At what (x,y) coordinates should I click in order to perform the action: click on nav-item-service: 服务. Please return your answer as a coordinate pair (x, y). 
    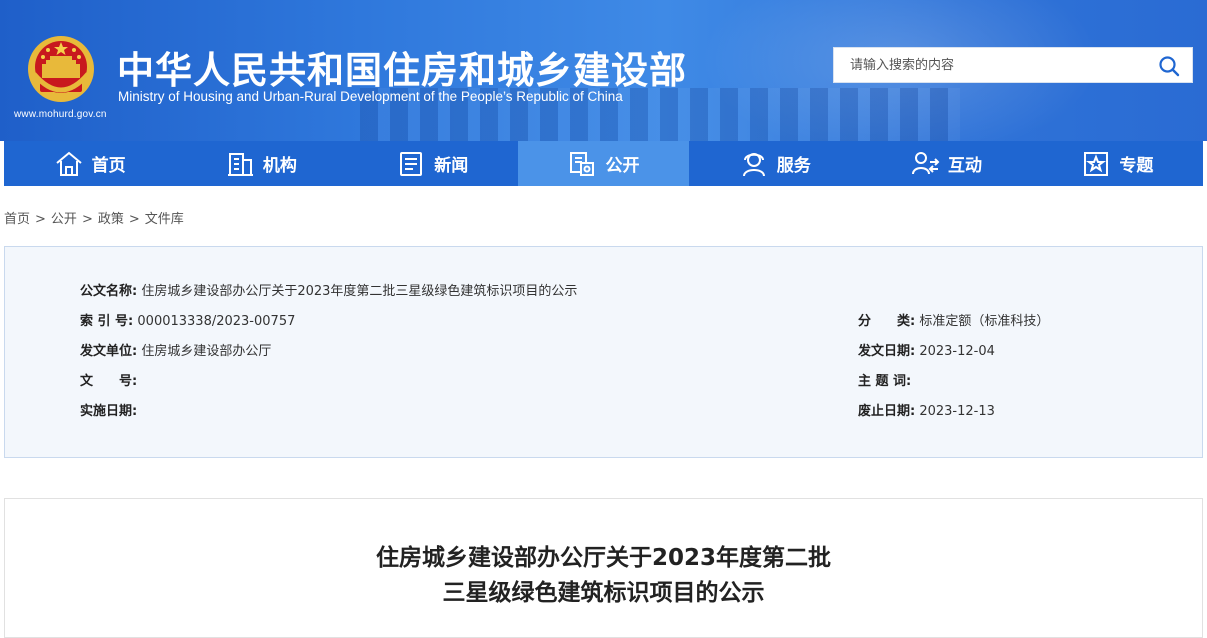
    Looking at the image, I should click on (774, 163).